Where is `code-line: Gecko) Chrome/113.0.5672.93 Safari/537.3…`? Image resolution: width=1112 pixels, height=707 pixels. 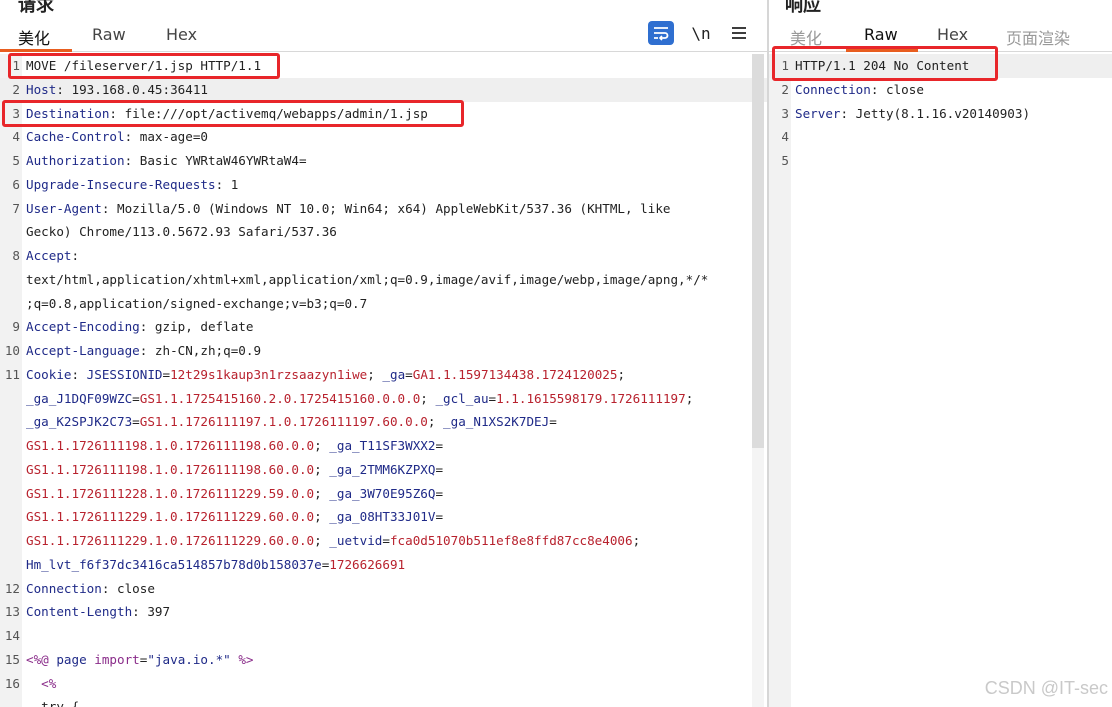 code-line: Gecko) Chrome/113.0.5672.93 Safari/537.3… is located at coordinates (384, 232).